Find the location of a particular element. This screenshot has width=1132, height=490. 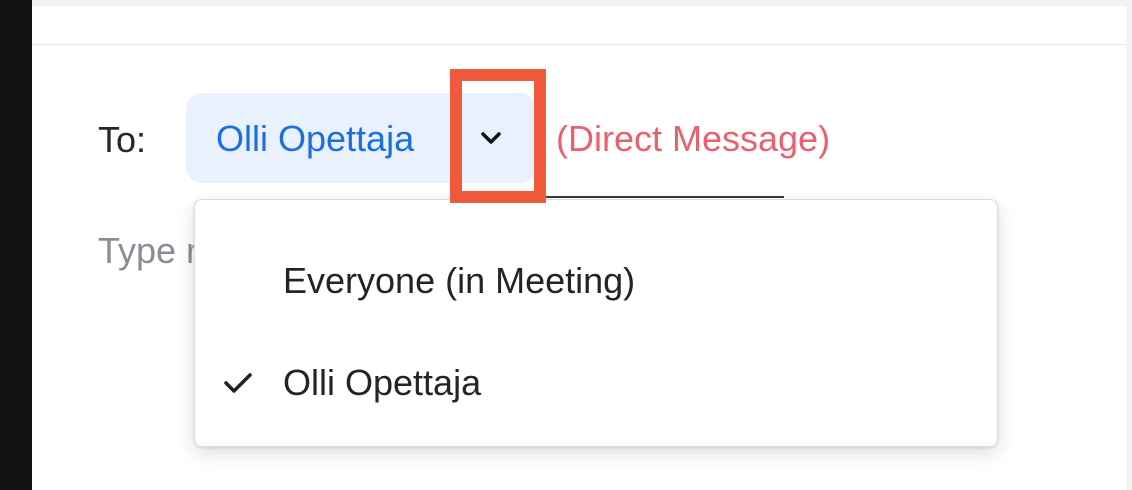

direct-message-label: (Direct Message) is located at coordinates (693, 138).